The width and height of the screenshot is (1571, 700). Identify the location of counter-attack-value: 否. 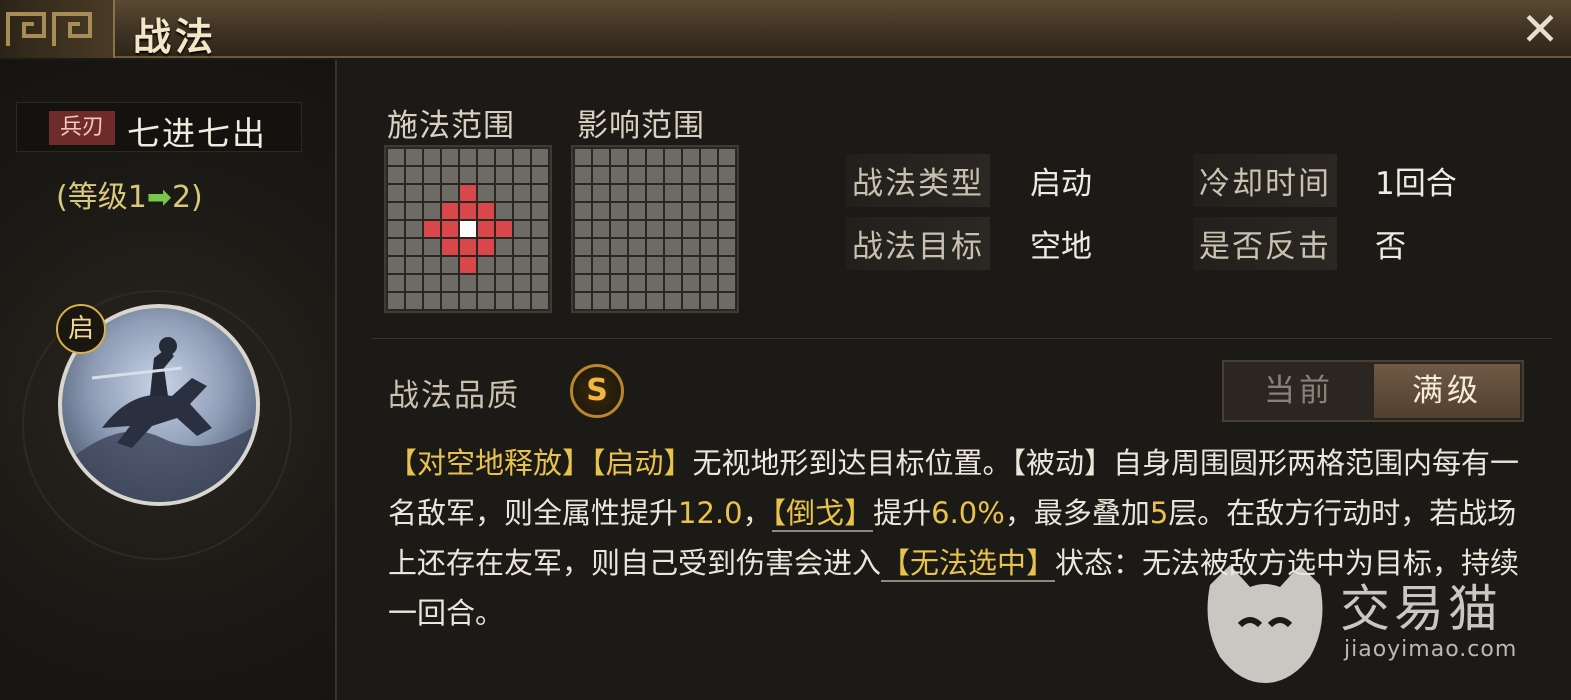
(1390, 247).